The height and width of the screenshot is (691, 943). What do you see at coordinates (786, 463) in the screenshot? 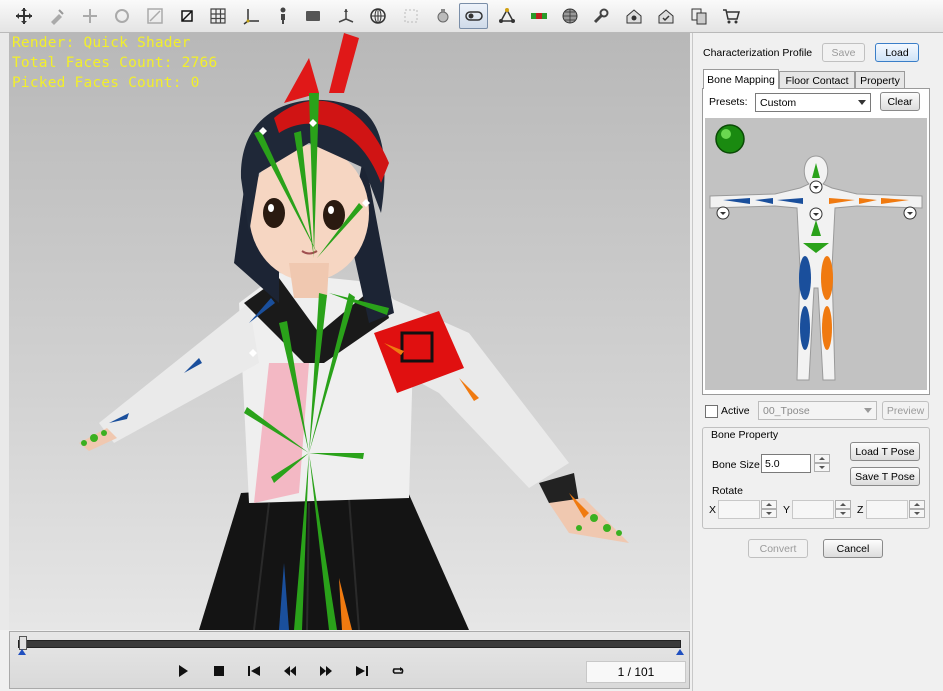
I see `bone-size-input: 5.0` at bounding box center [786, 463].